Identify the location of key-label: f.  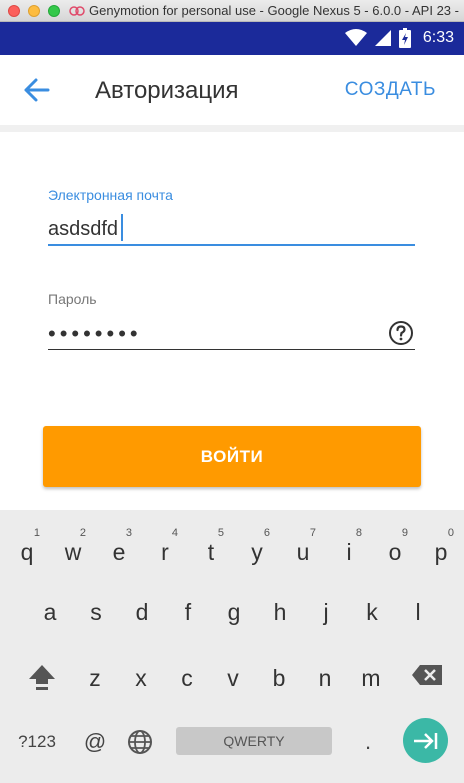
(188, 611).